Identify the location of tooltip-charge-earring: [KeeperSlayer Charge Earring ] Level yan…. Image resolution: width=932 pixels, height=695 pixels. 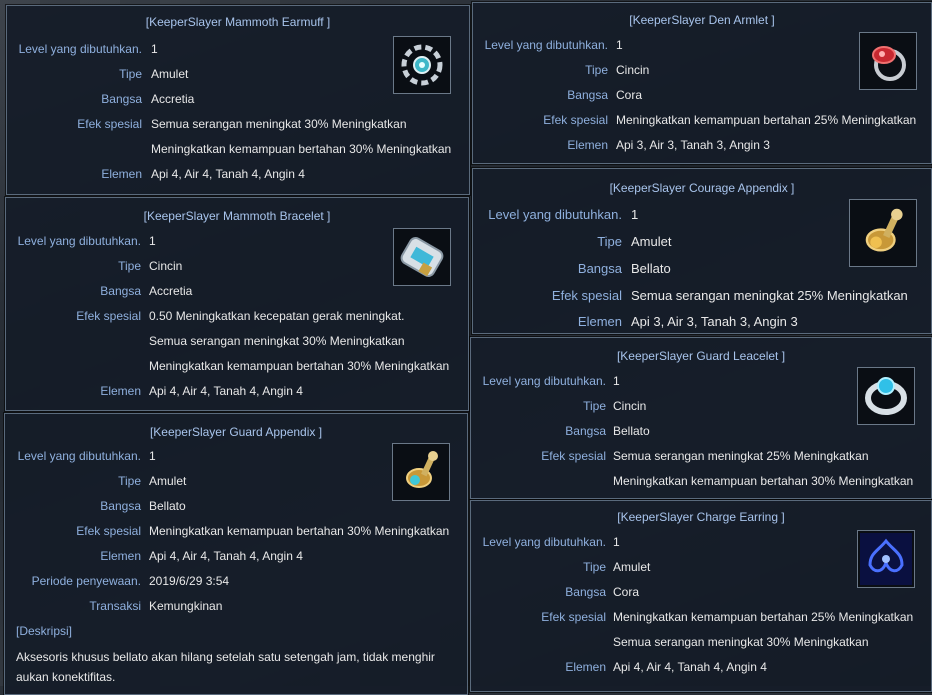
(701, 596).